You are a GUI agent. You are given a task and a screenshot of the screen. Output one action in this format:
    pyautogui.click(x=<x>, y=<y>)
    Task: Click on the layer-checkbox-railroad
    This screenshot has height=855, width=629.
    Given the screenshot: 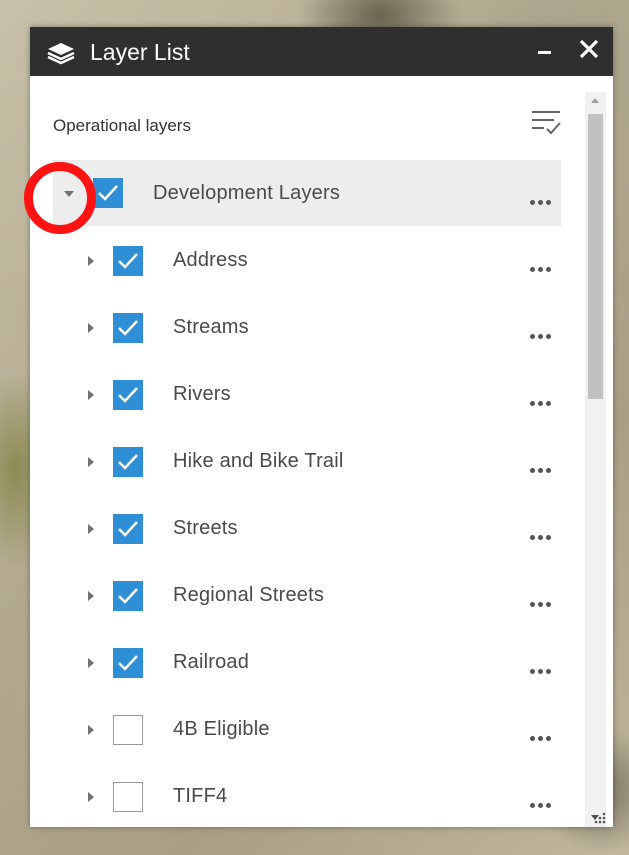 What is the action you would take?
    pyautogui.click(x=128, y=663)
    